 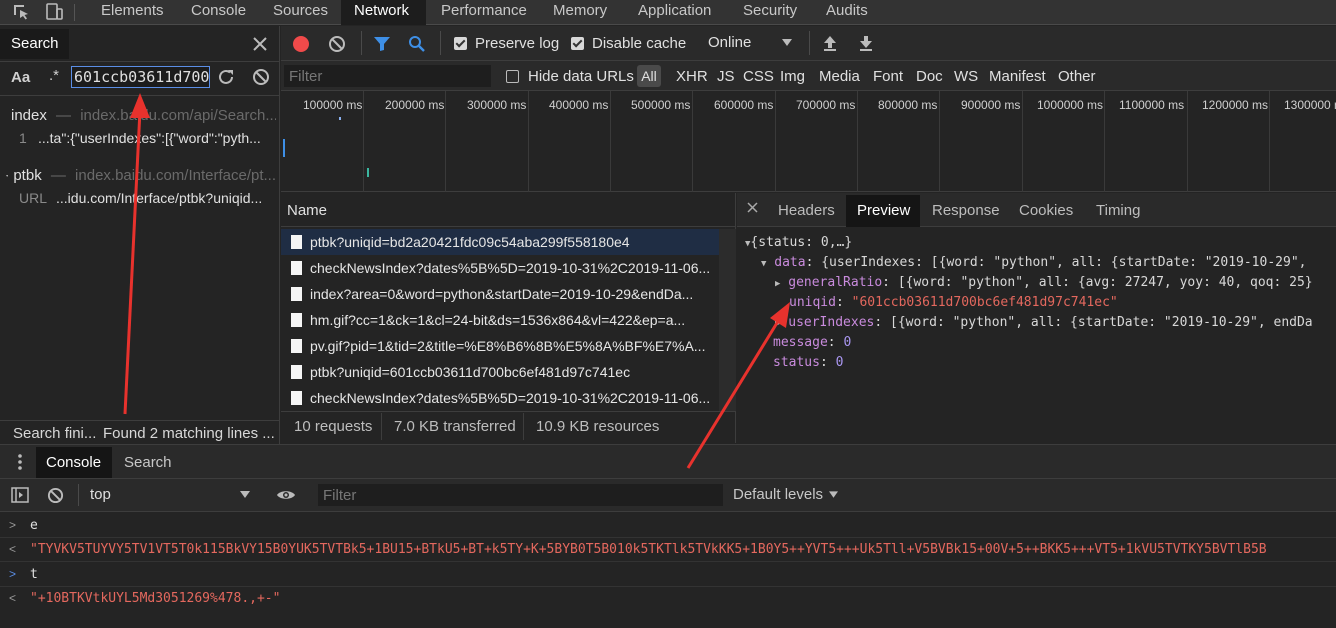 What do you see at coordinates (966, 211) in the screenshot?
I see `tab-response: Response` at bounding box center [966, 211].